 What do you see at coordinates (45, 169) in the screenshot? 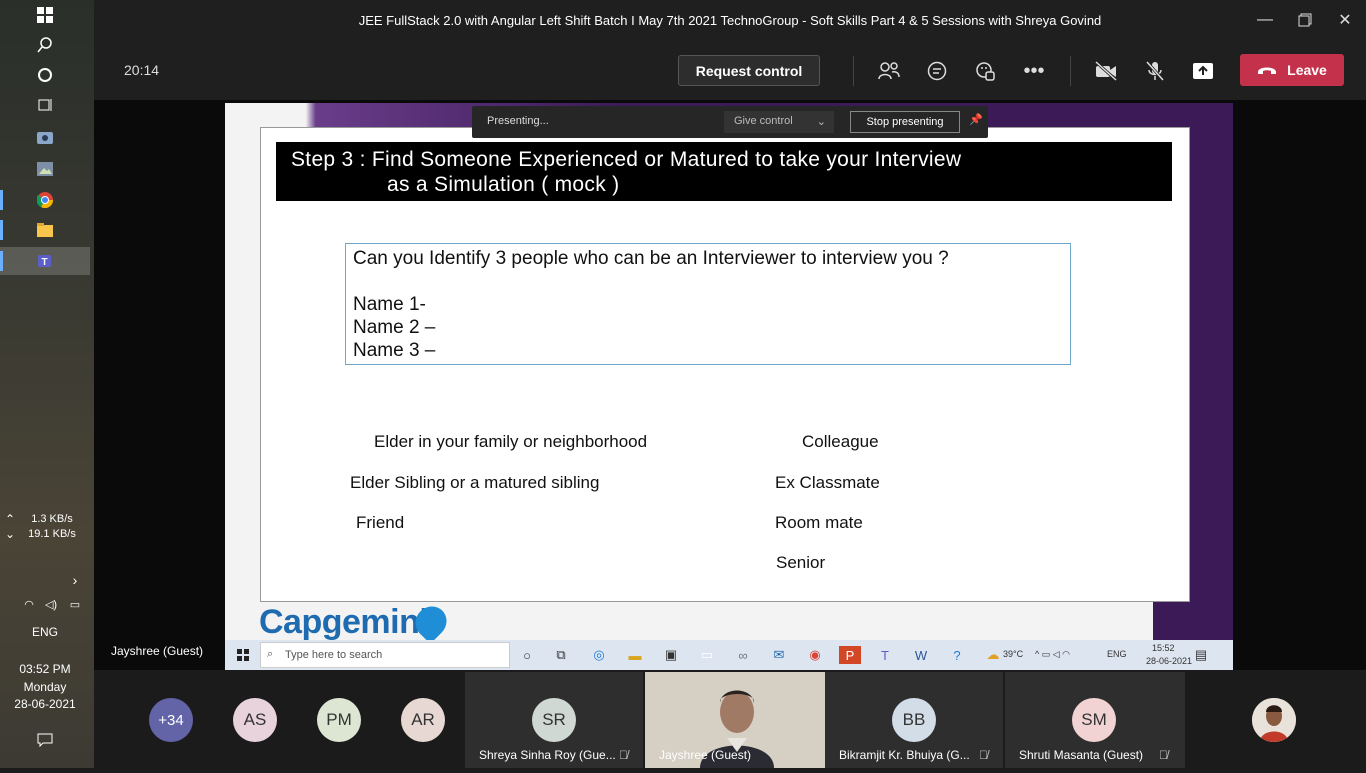
I see `photos-app-icon` at bounding box center [45, 169].